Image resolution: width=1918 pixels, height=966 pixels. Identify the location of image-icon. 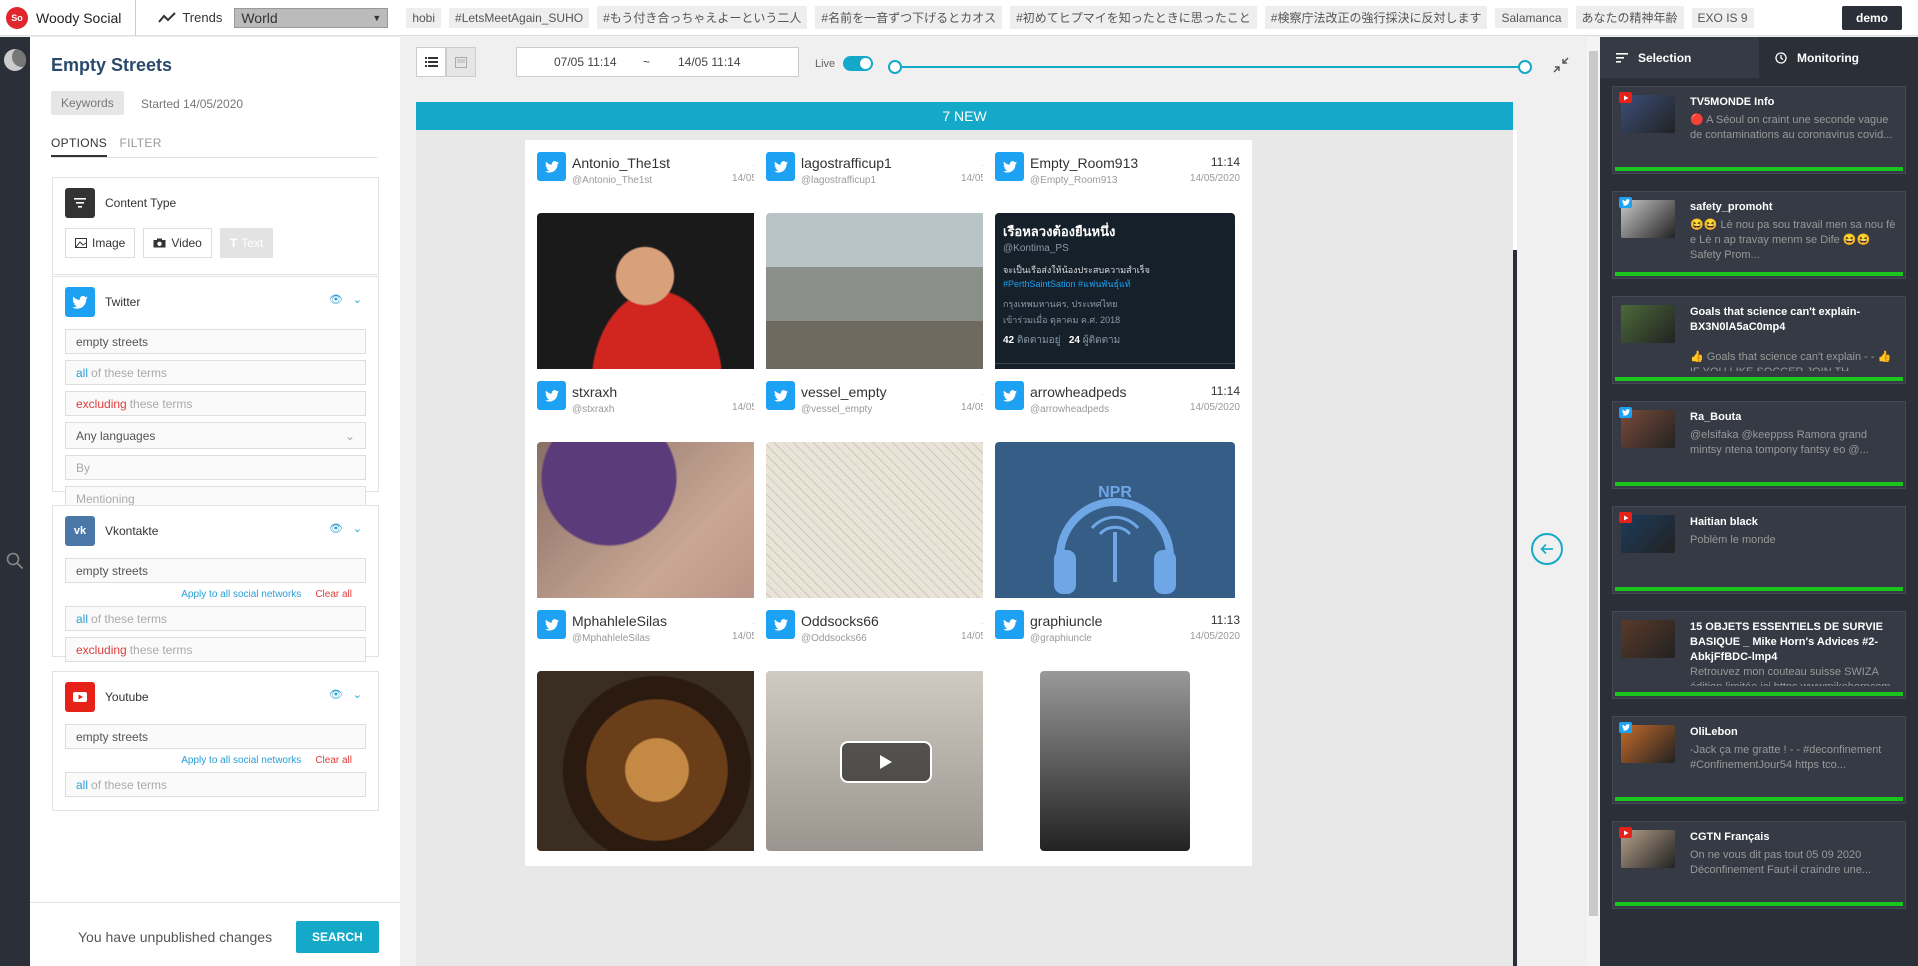
(81, 243).